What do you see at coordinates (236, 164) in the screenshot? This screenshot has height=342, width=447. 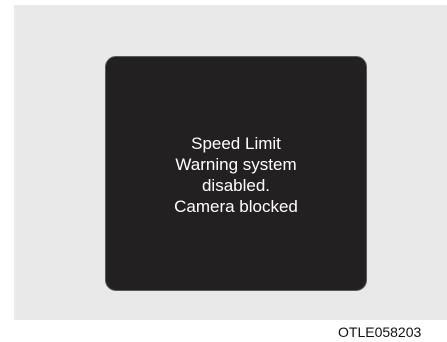 I see `warning-message-line-2: Warning system` at bounding box center [236, 164].